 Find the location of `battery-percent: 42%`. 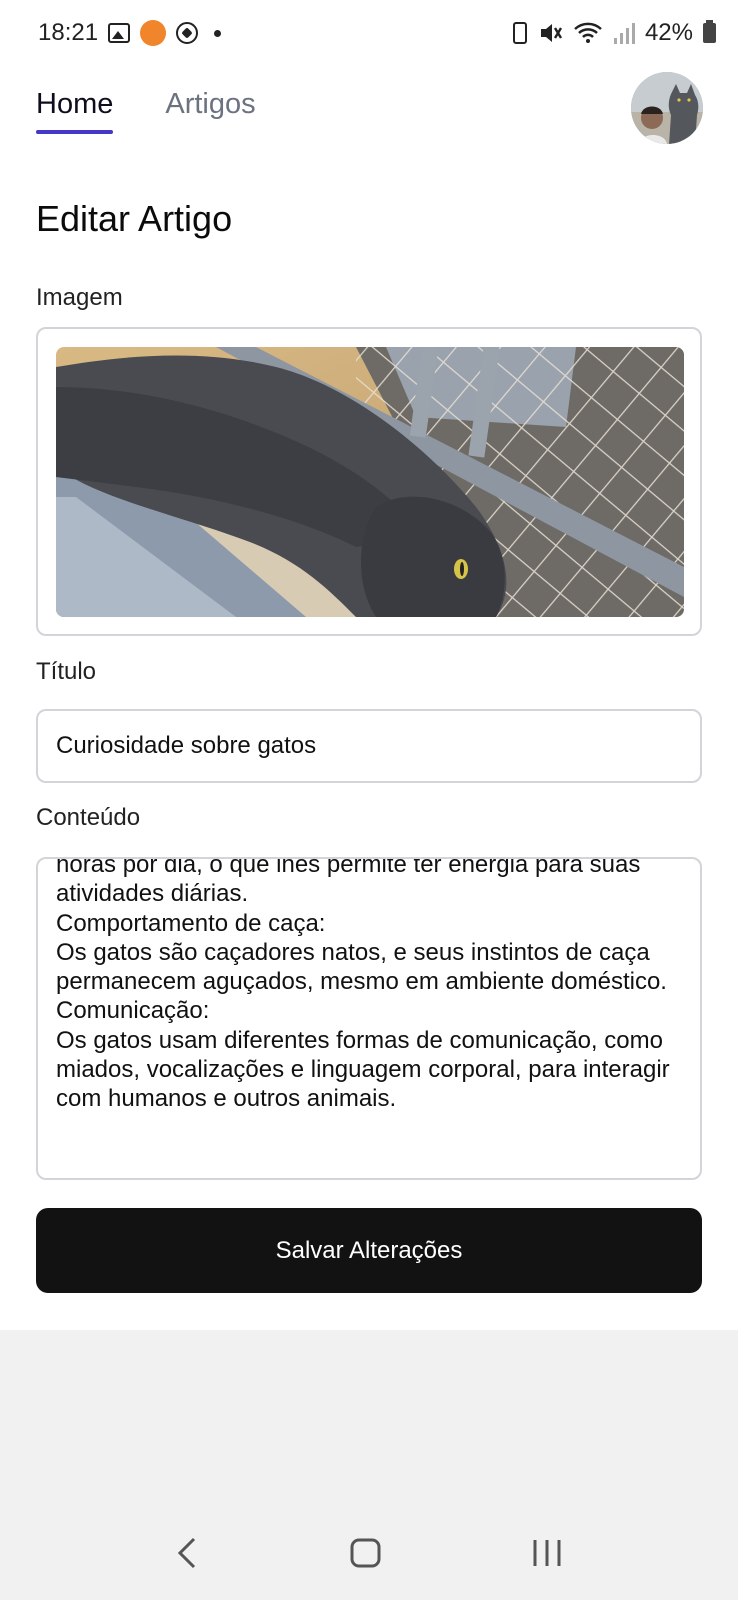

battery-percent: 42% is located at coordinates (668, 32).